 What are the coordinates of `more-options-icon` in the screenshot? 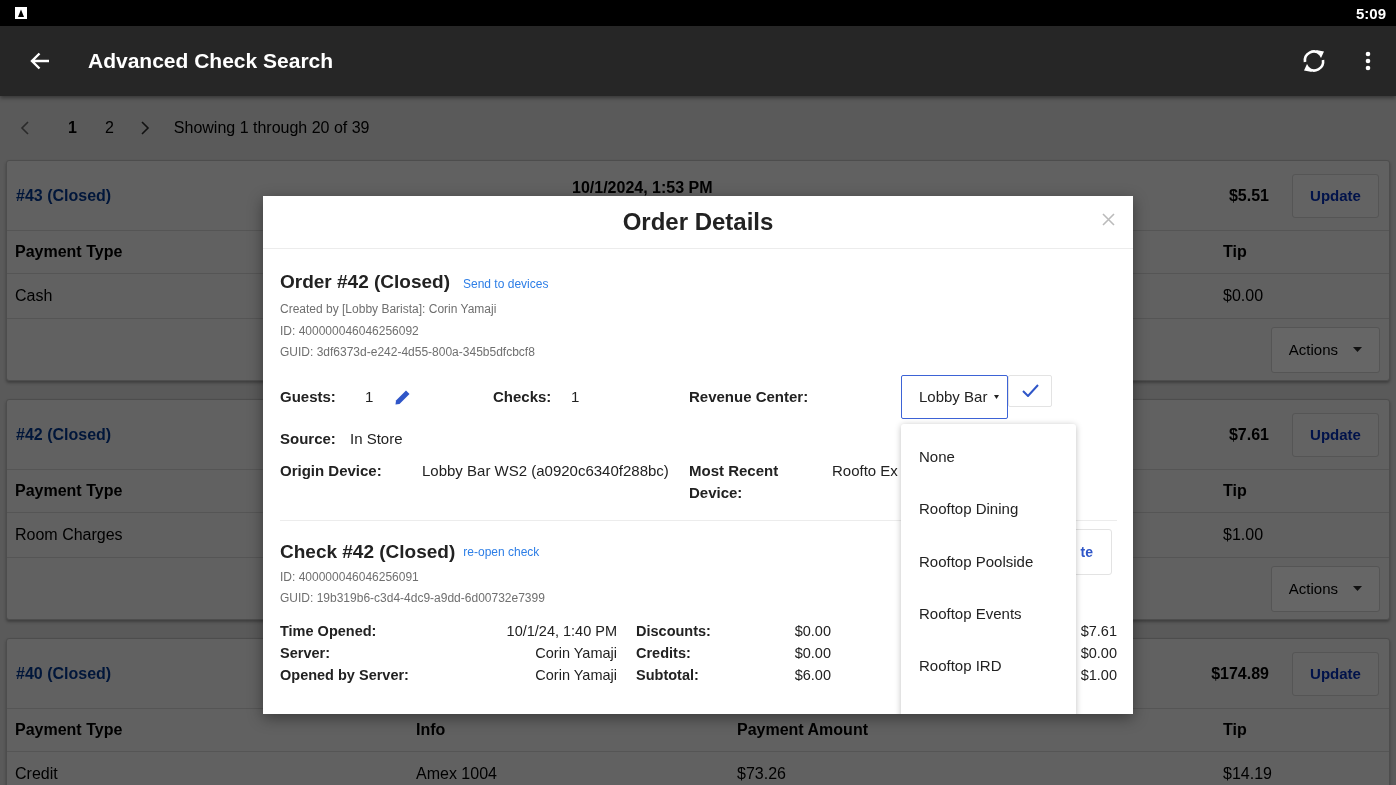 It's located at (1368, 61).